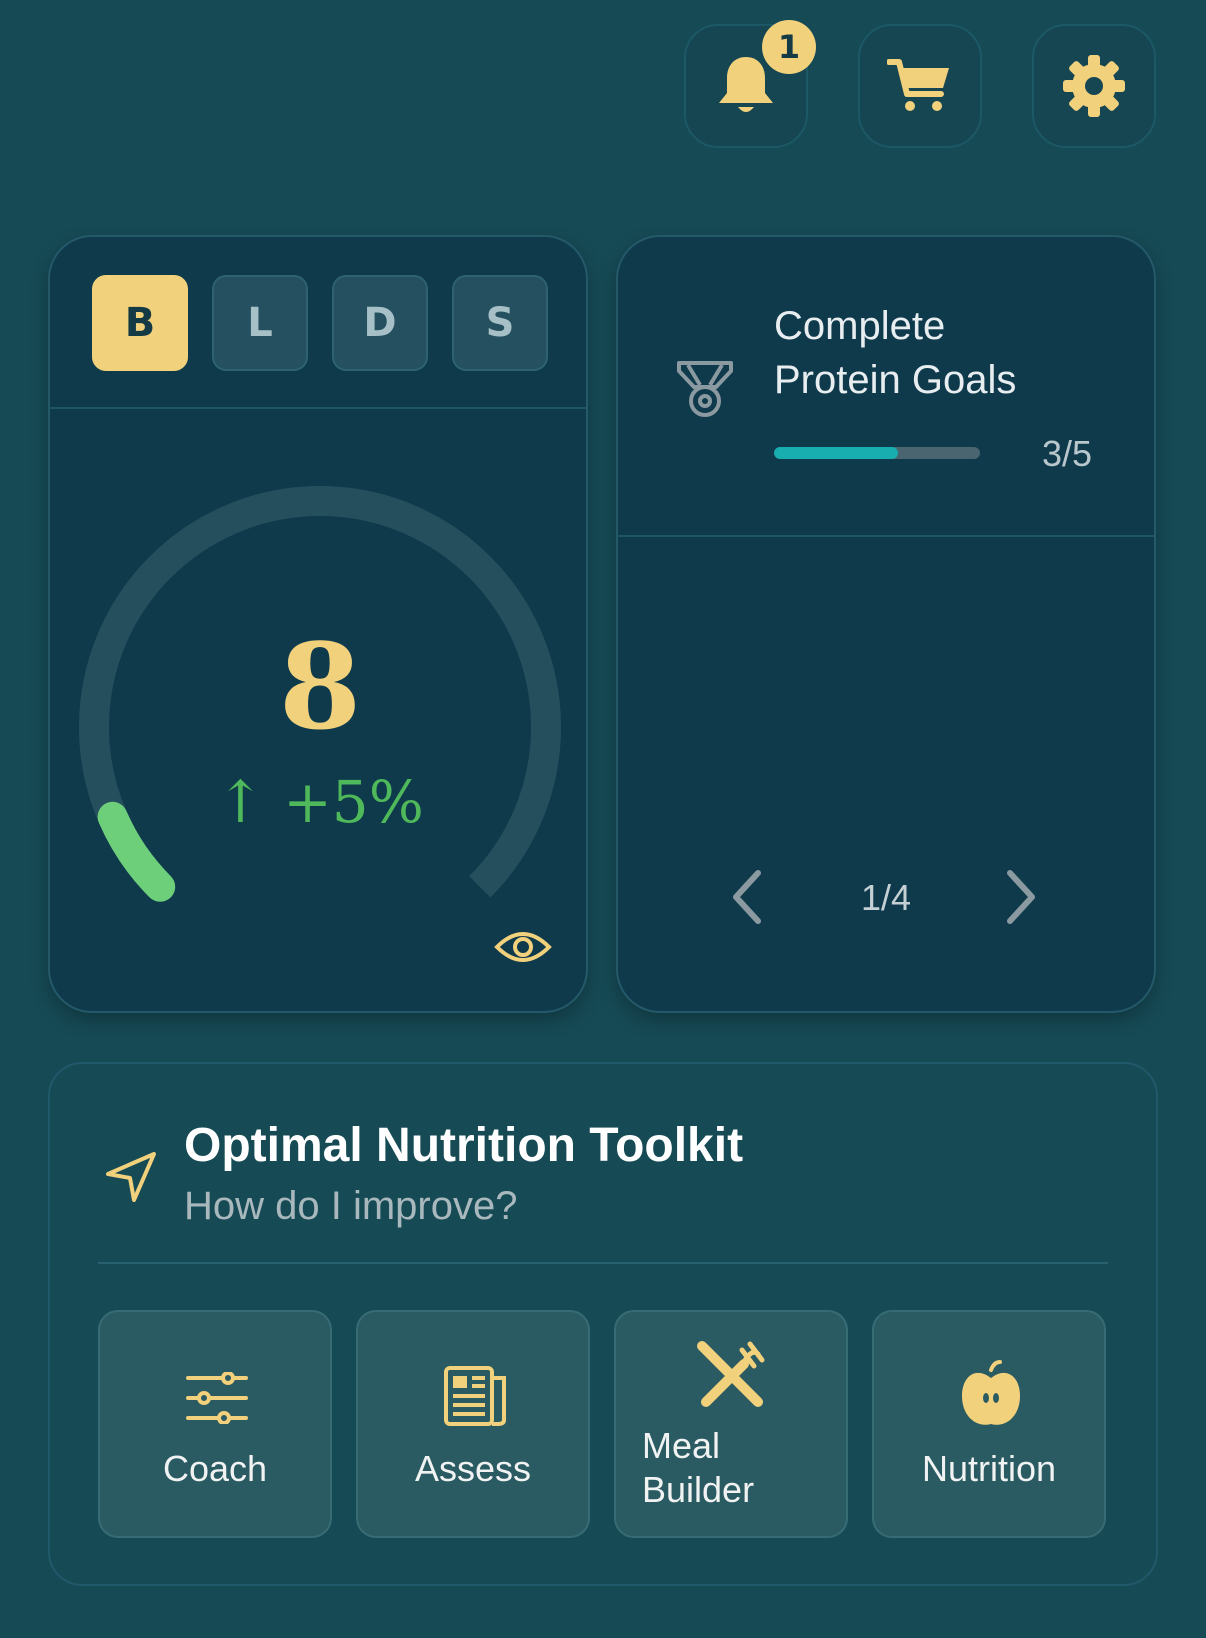 This screenshot has width=1206, height=1638. Describe the element at coordinates (731, 1374) in the screenshot. I see `utensils-icon` at that location.